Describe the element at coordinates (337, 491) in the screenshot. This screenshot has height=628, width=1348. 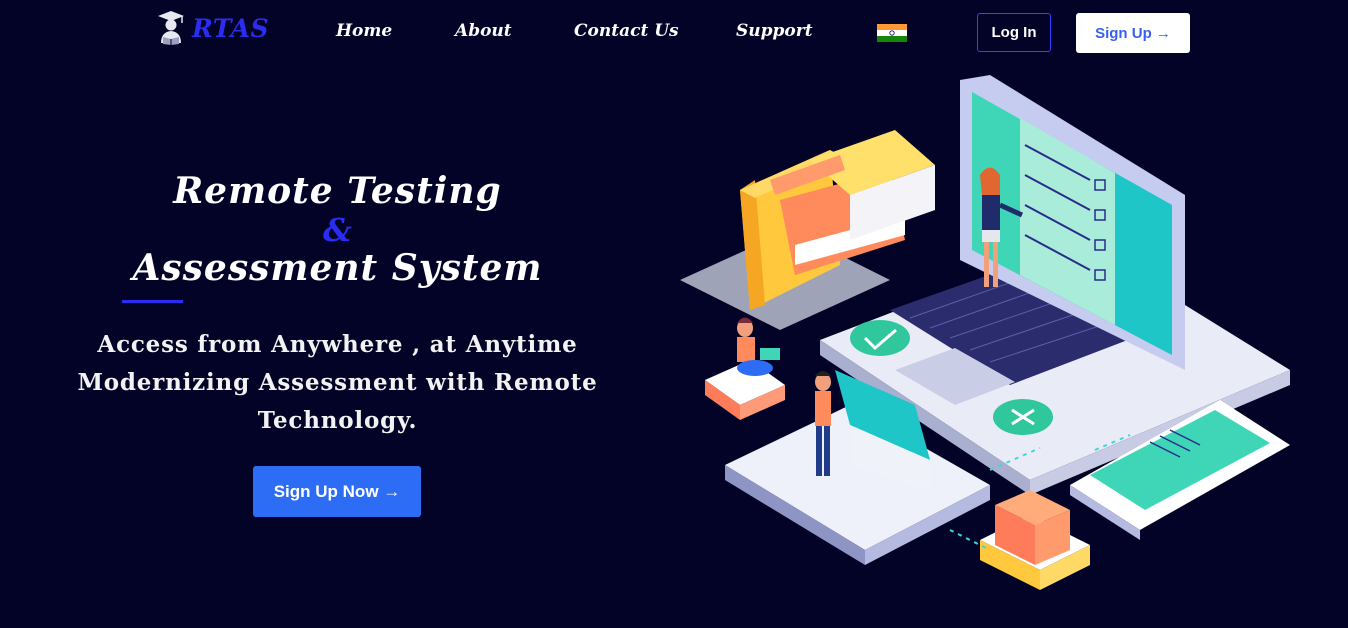
I see `signup-now-button: Sign Up Now →` at that location.